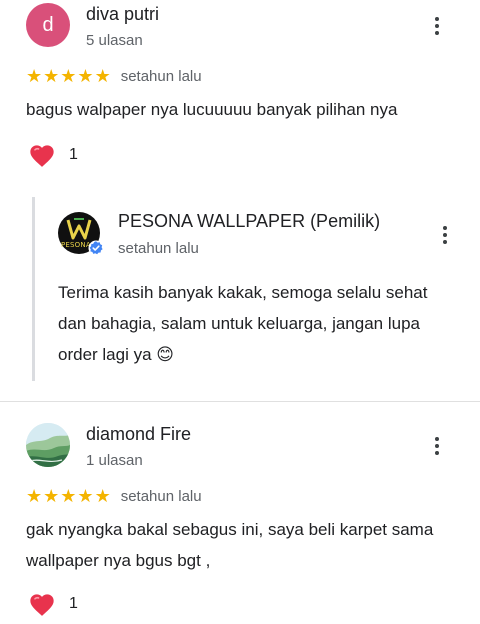 This screenshot has width=480, height=624. I want to click on reply-time: setahun lalu, so click(158, 248).